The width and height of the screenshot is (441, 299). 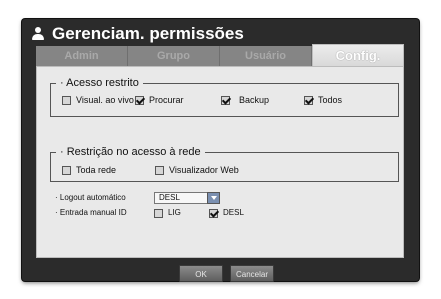 What do you see at coordinates (201, 273) in the screenshot?
I see `ok-button: OK` at bounding box center [201, 273].